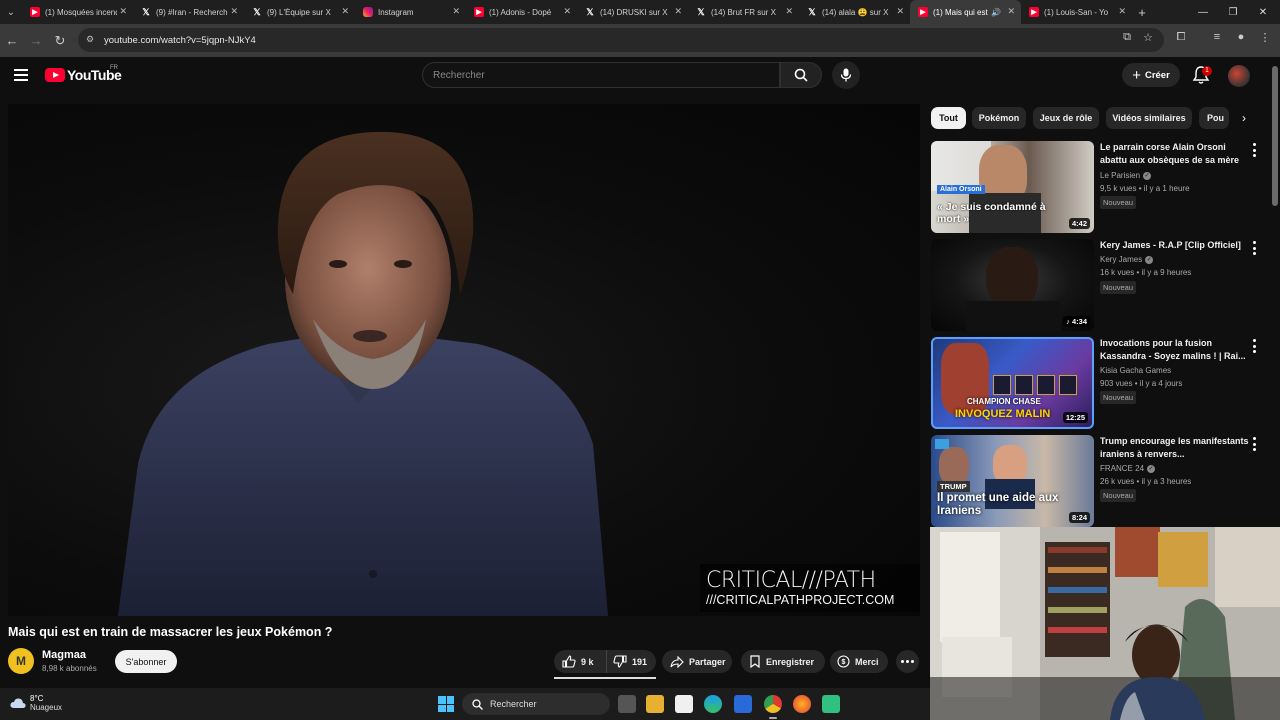  Describe the element at coordinates (713, 704) in the screenshot. I see `edge-icon` at that location.